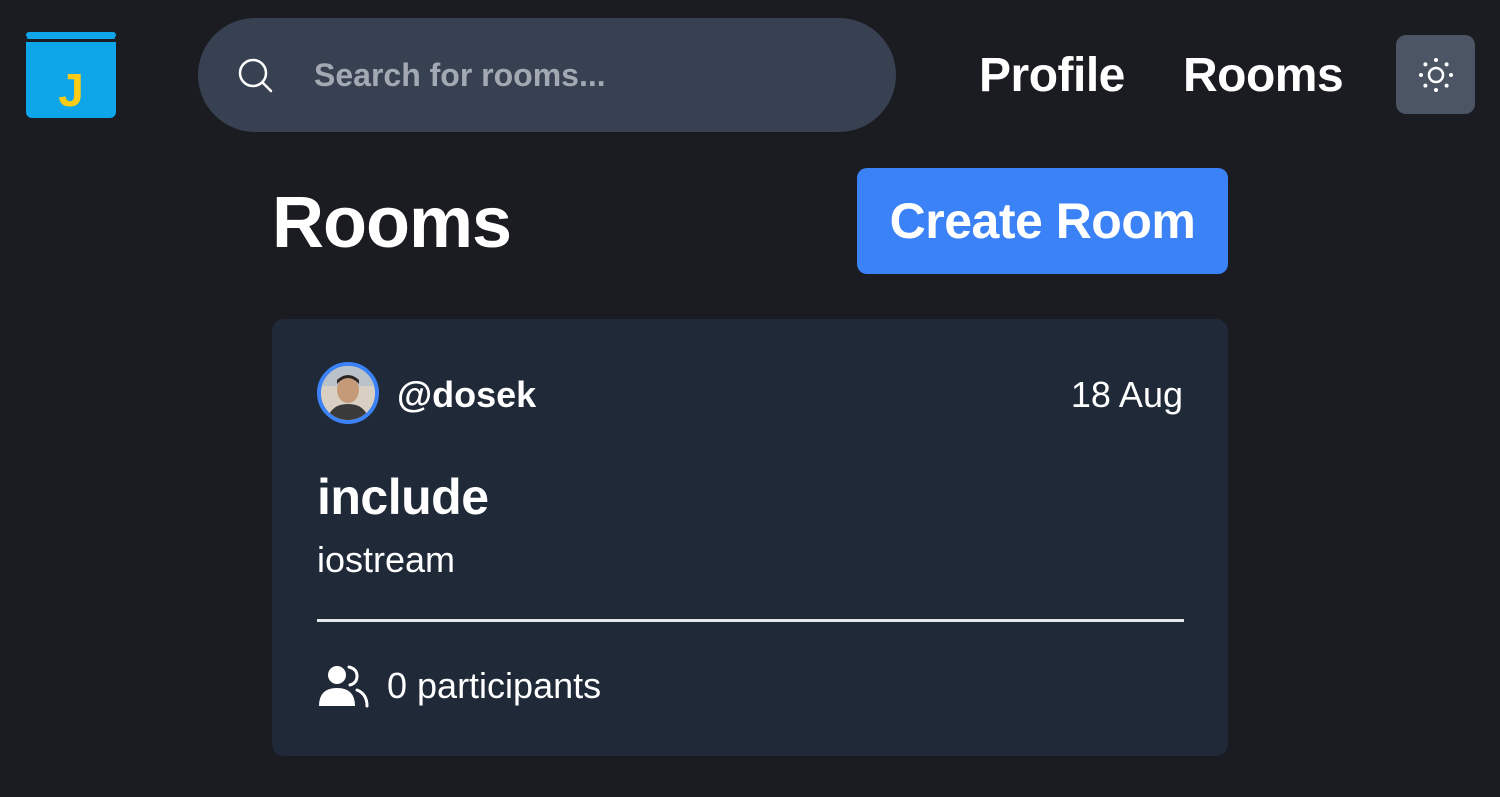 This screenshot has width=1500, height=797. What do you see at coordinates (1042, 221) in the screenshot?
I see `create-room-button: Create Room` at bounding box center [1042, 221].